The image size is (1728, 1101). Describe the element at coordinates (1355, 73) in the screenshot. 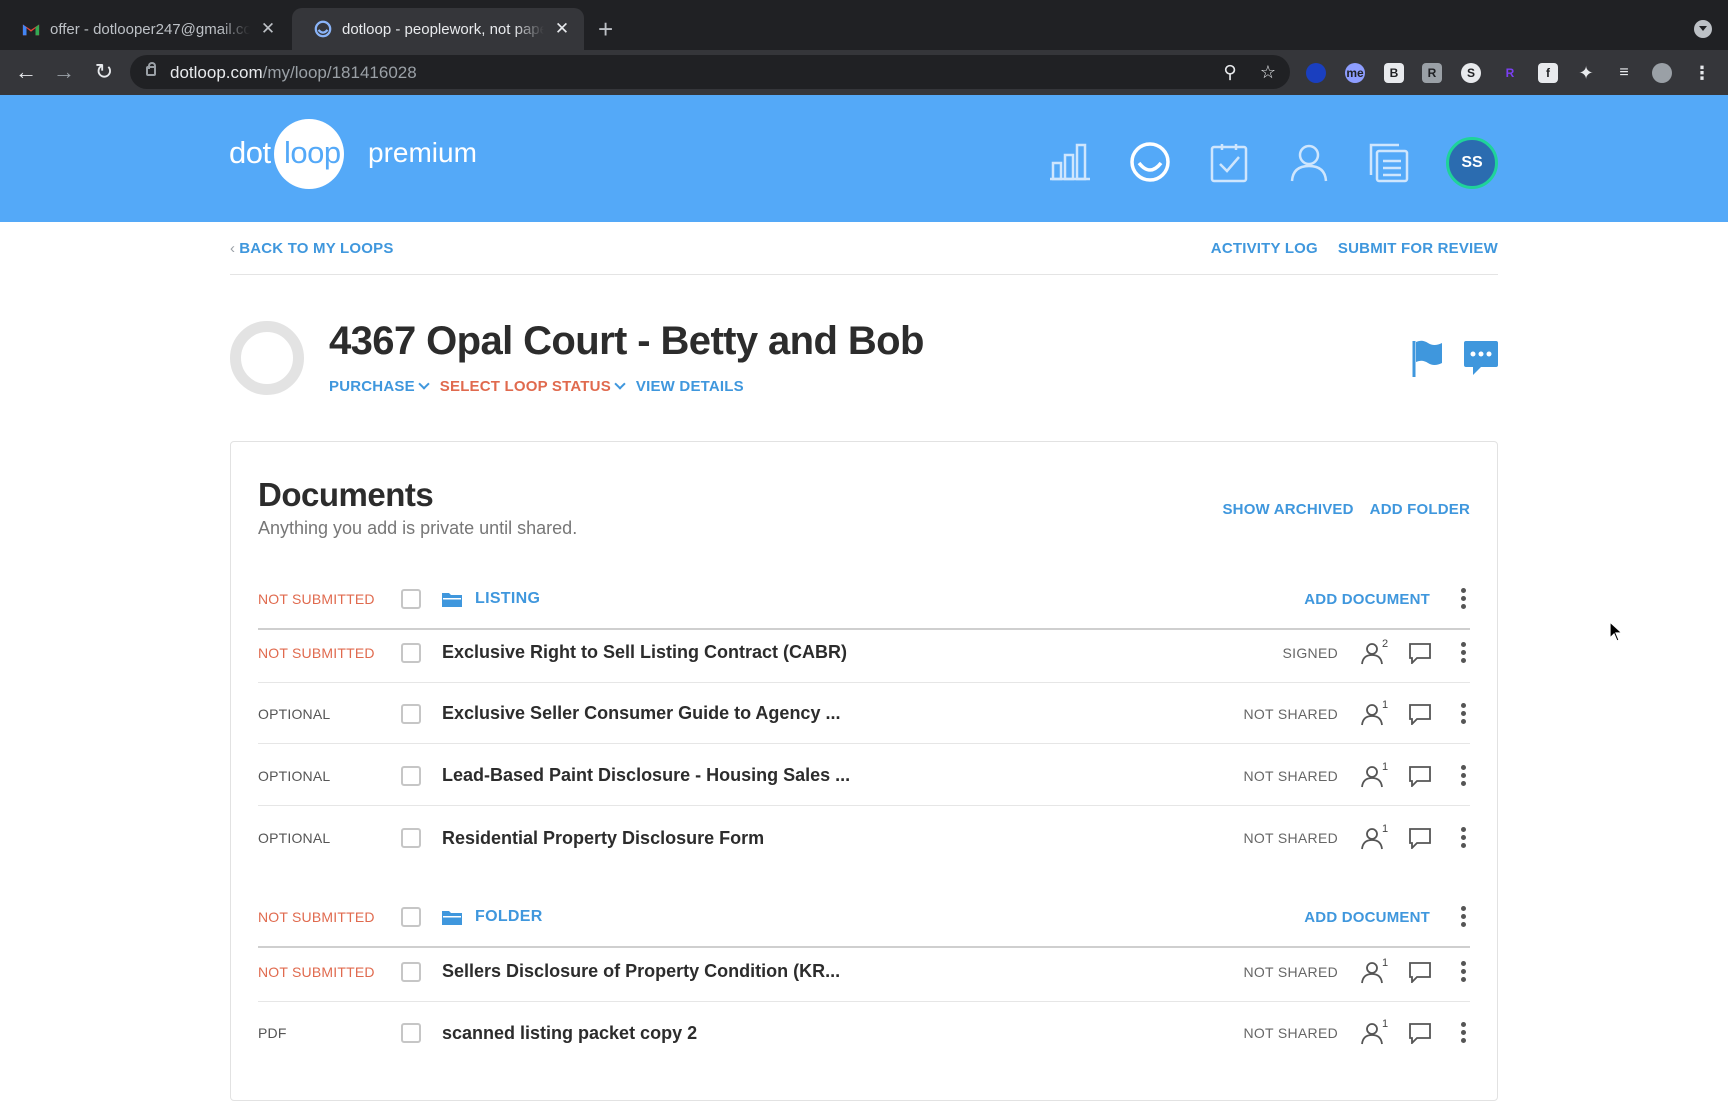

I see `extension-me-icon: me` at that location.